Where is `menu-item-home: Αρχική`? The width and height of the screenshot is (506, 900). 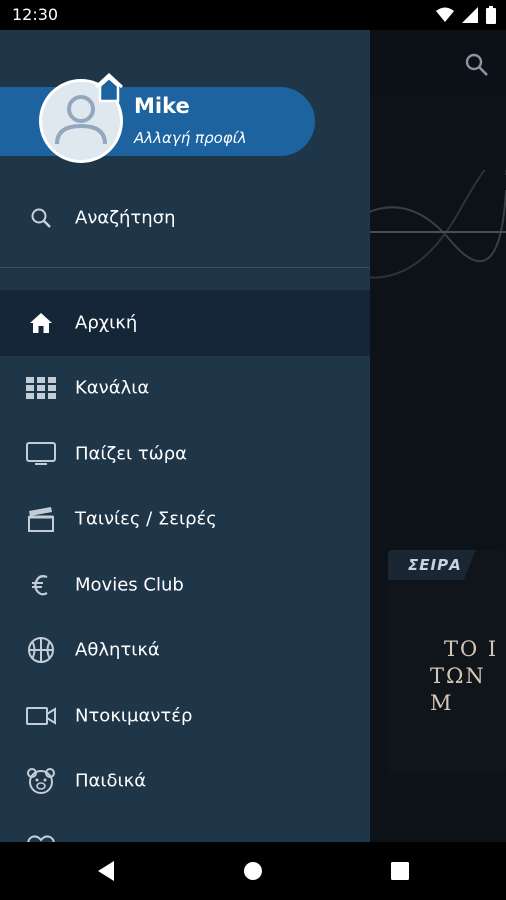
menu-item-home: Αρχική is located at coordinates (185, 323).